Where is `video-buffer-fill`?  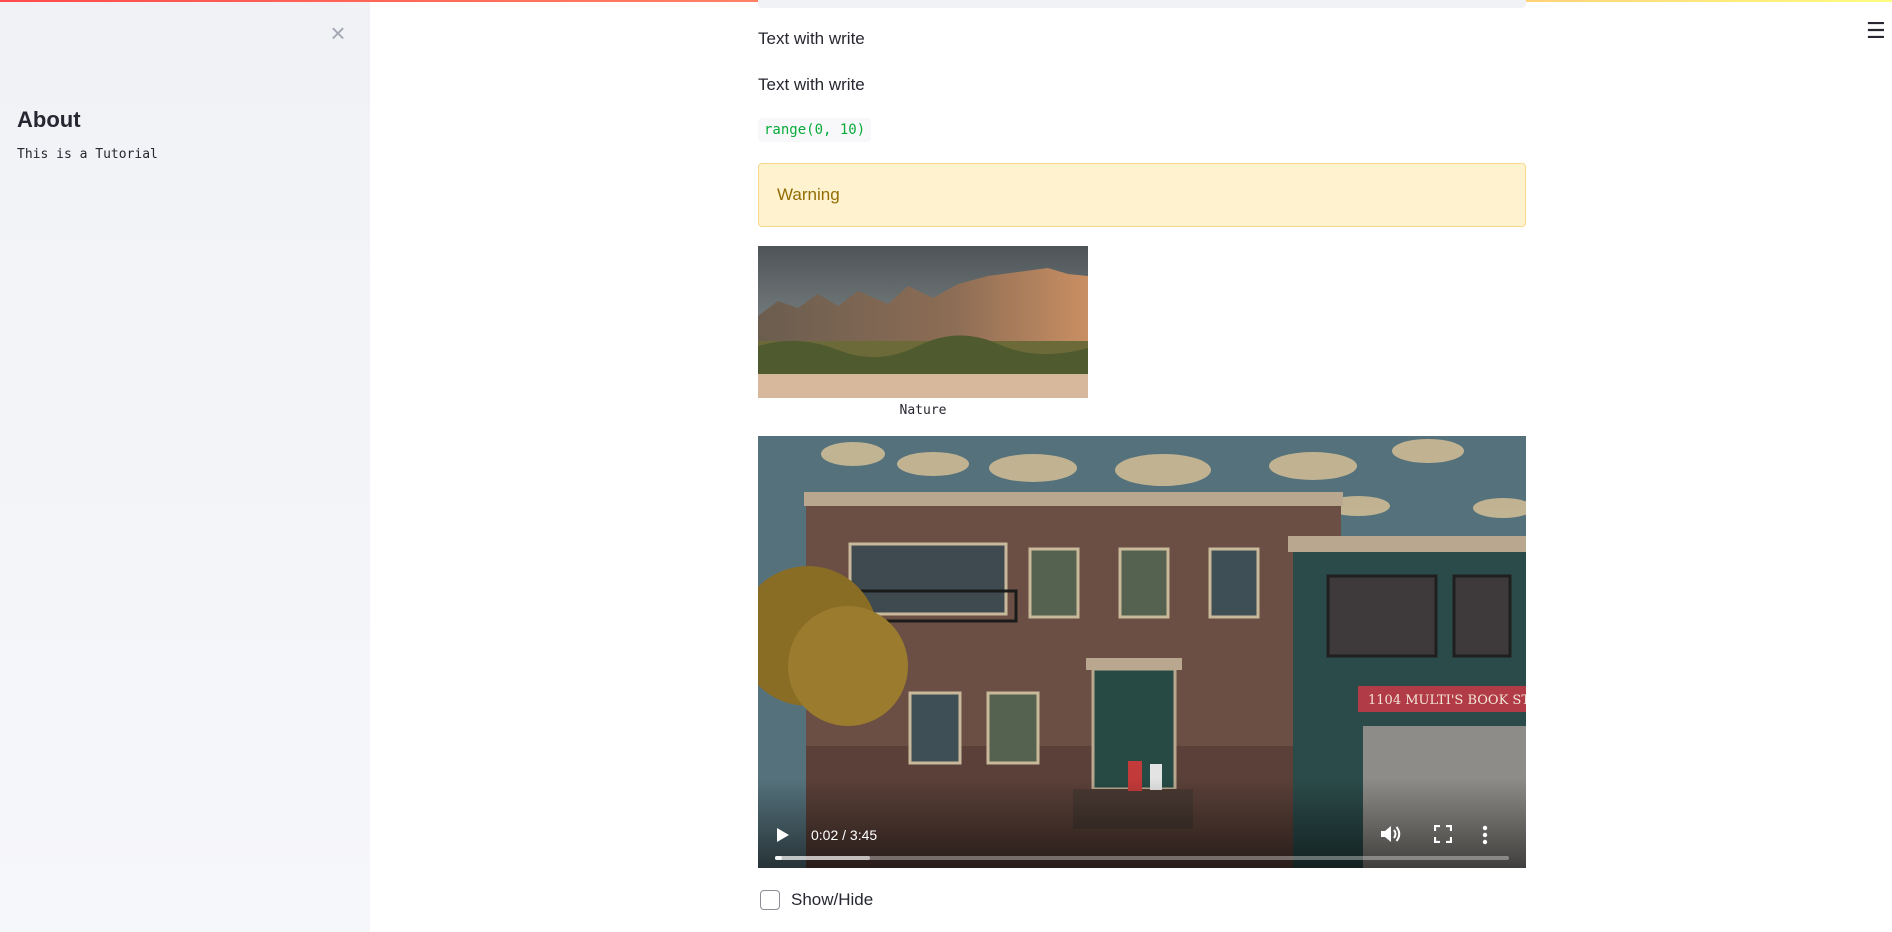
video-buffer-fill is located at coordinates (823, 858).